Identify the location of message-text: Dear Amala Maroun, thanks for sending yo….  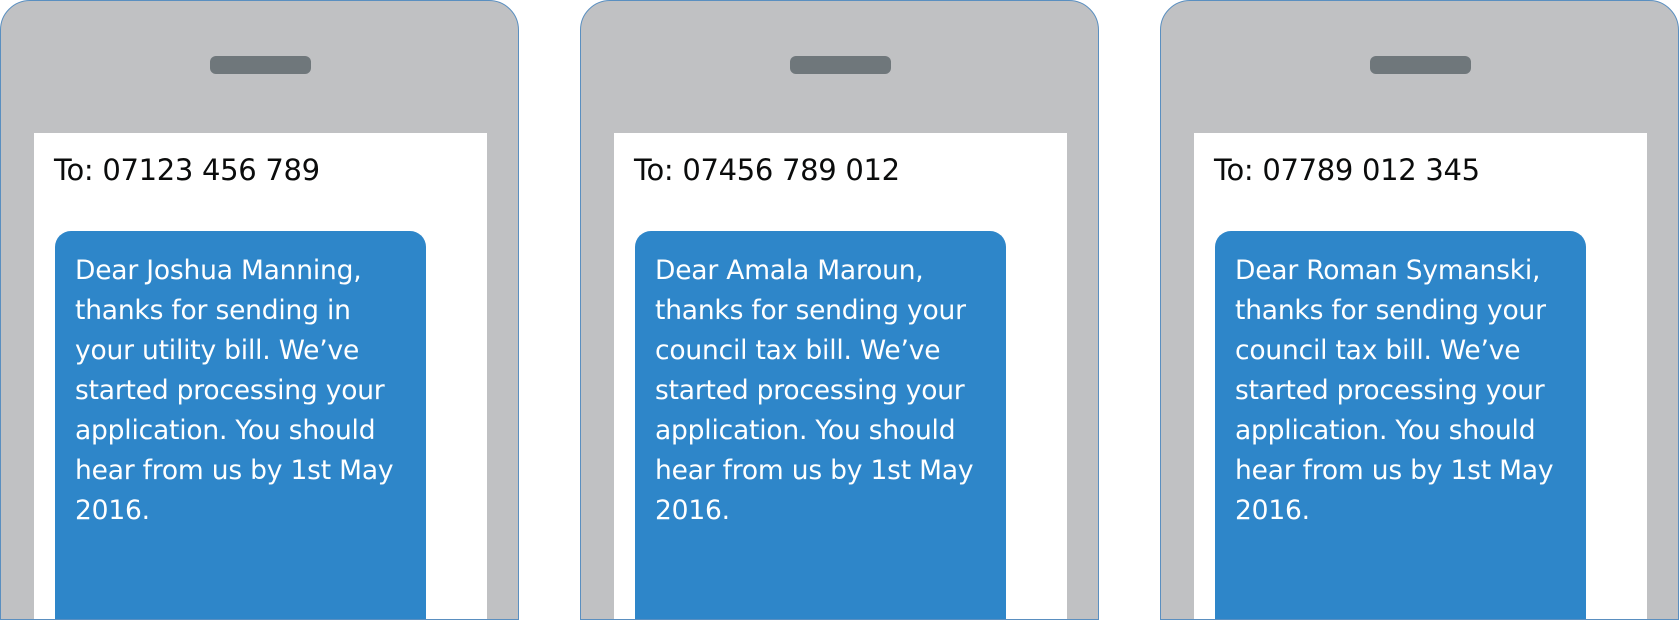
(814, 390).